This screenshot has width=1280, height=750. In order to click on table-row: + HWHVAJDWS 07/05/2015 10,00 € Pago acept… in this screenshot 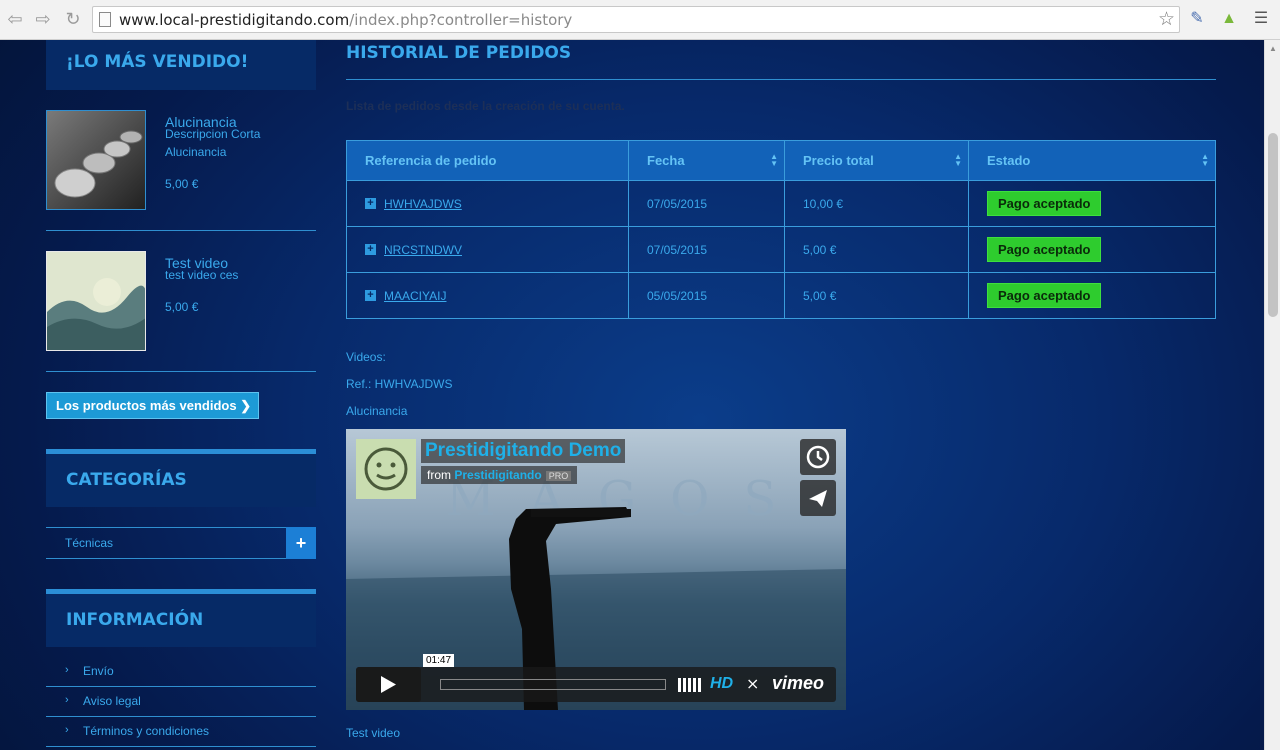, I will do `click(781, 203)`.